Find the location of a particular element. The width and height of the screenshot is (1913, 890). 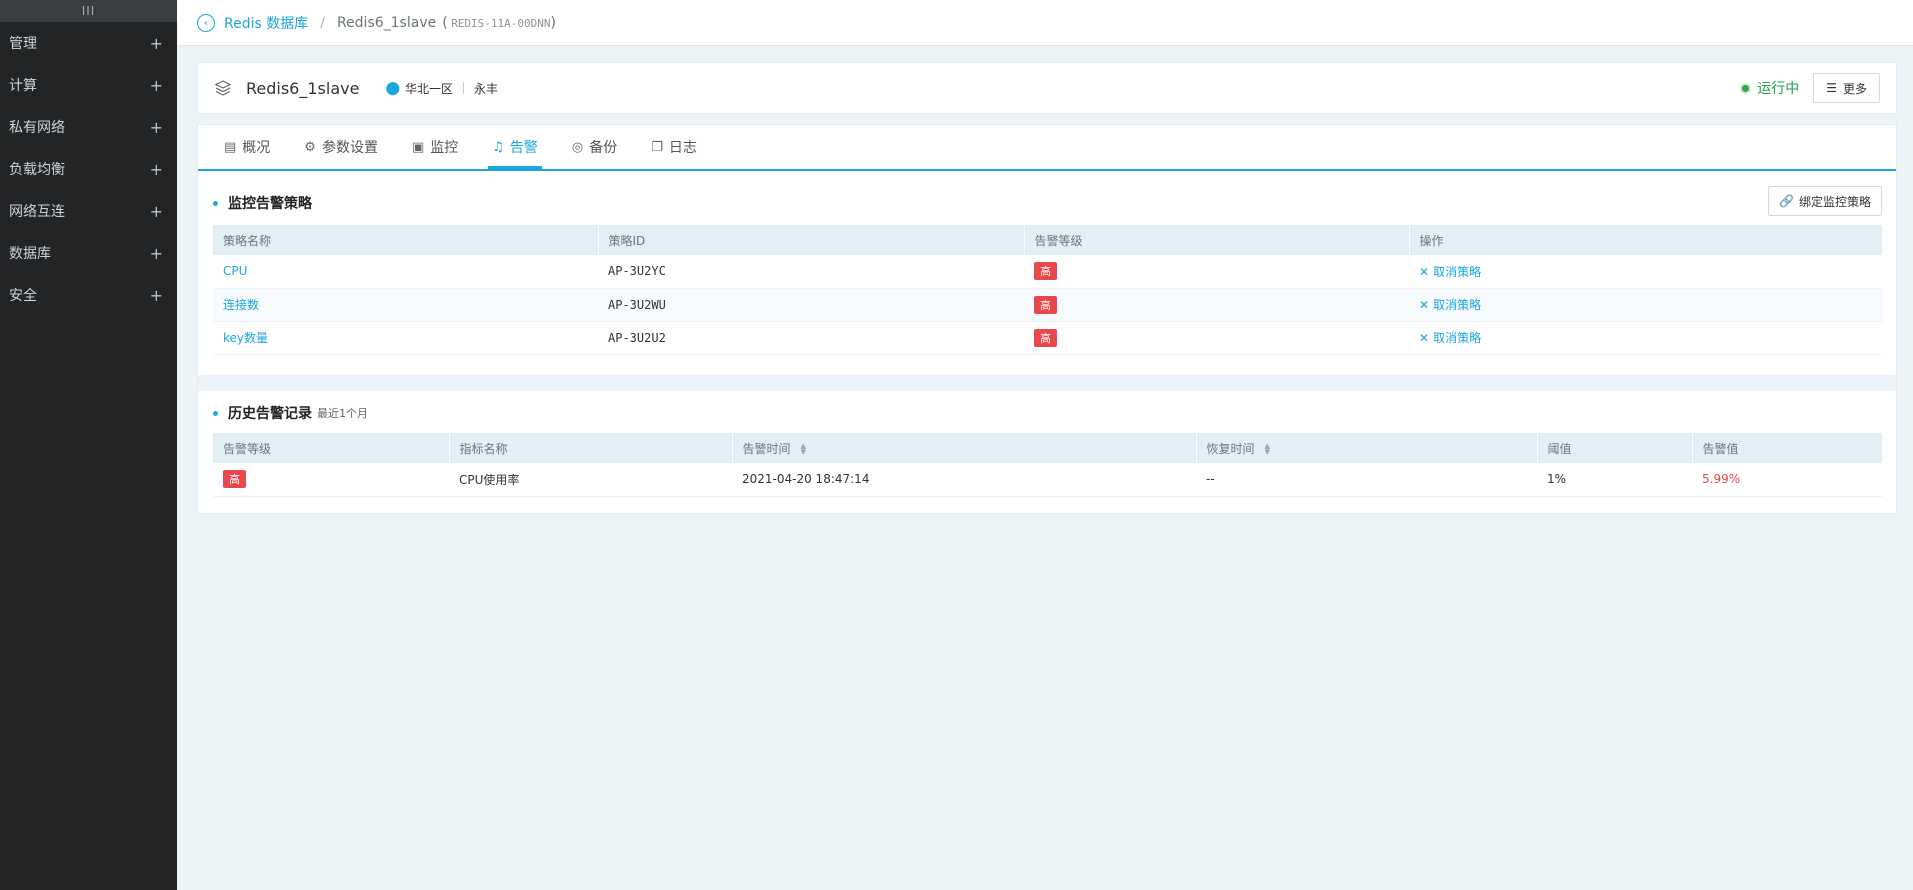

bind-policy-label: 绑定监控策略 is located at coordinates (1834, 201).